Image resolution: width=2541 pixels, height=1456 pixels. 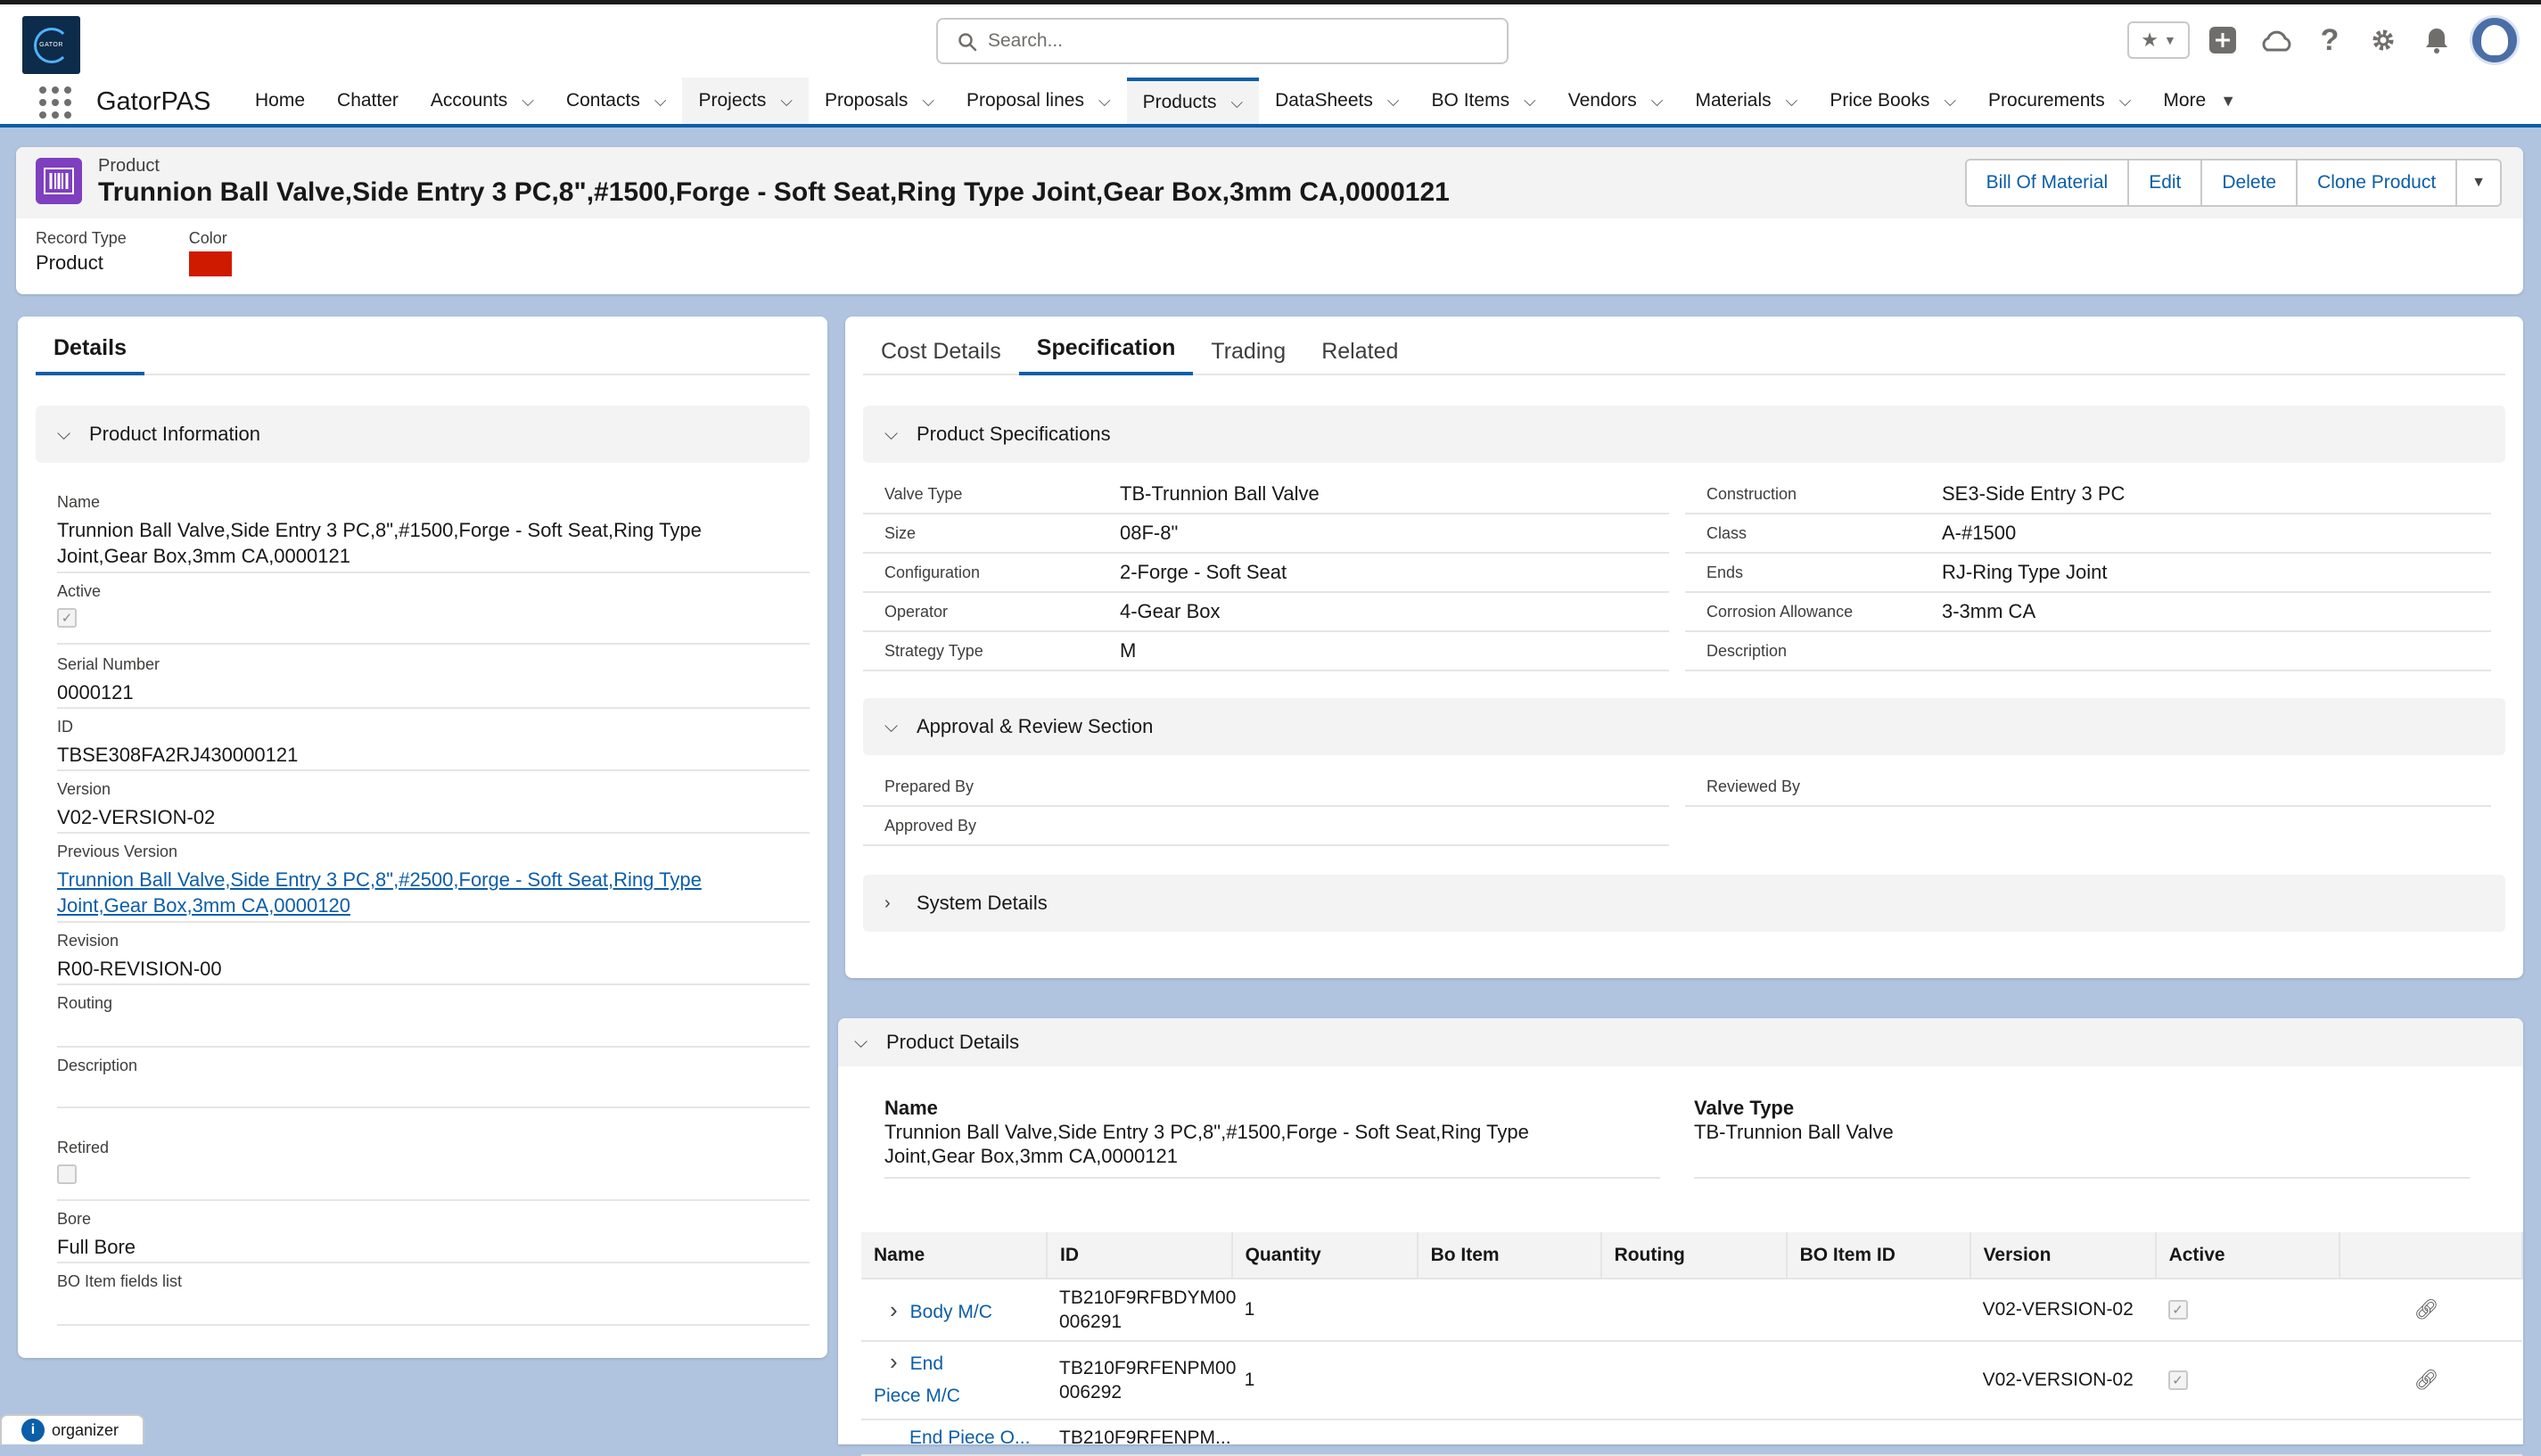 I want to click on details-tabs: Details, so click(x=423, y=346).